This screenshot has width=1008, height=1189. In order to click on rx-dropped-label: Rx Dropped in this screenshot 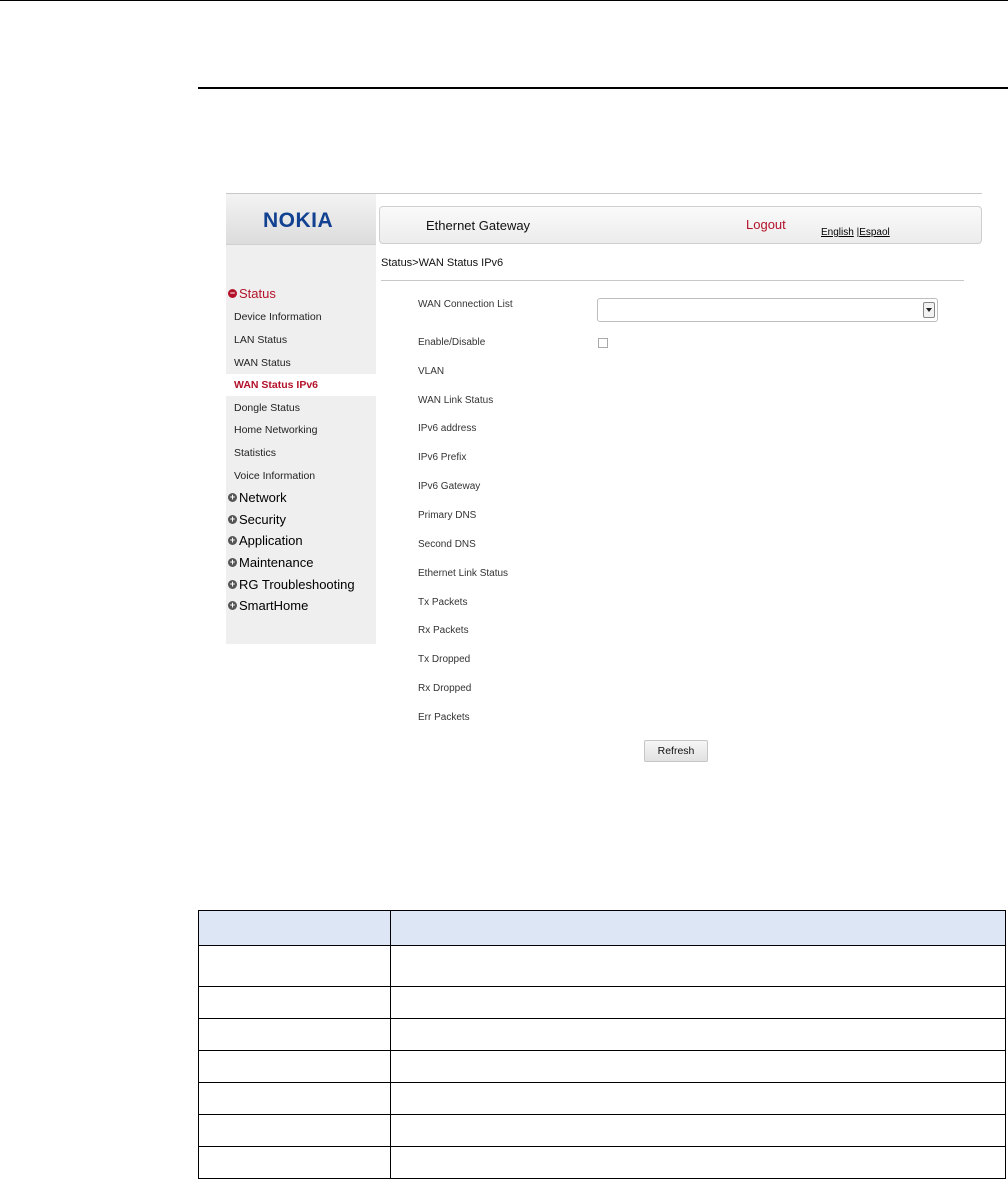, I will do `click(445, 688)`.